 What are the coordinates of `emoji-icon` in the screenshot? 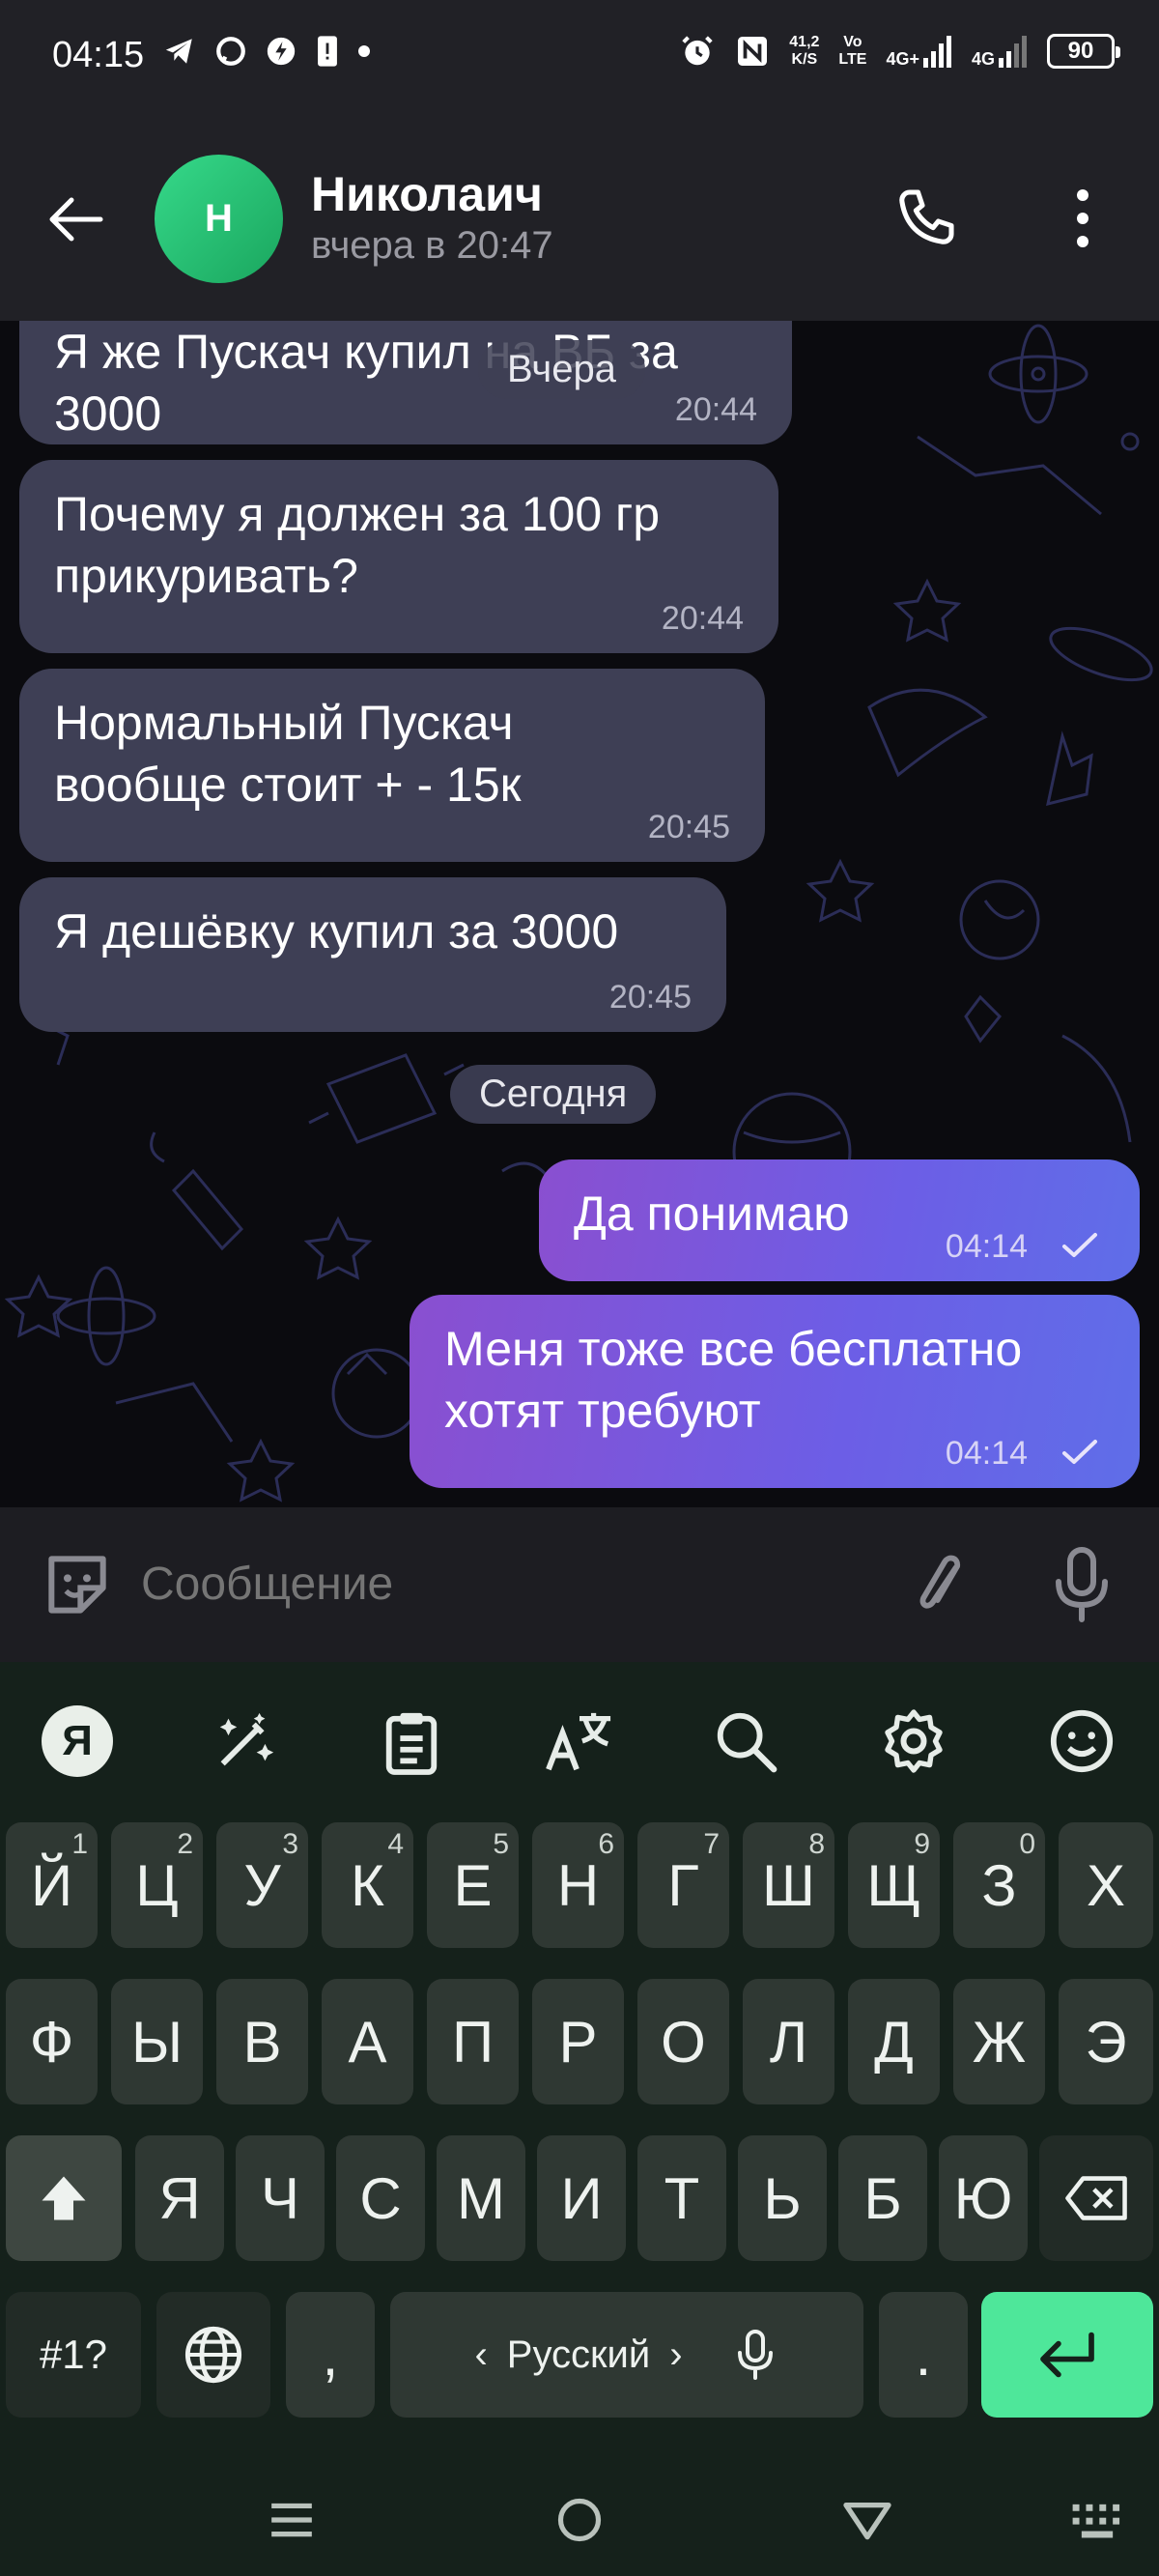 It's located at (1082, 1742).